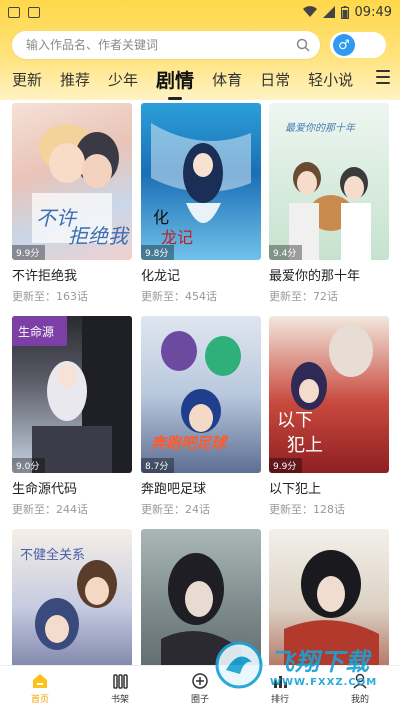  Describe the element at coordinates (320, 662) in the screenshot. I see `watermark-title: 飞翔下载` at that location.